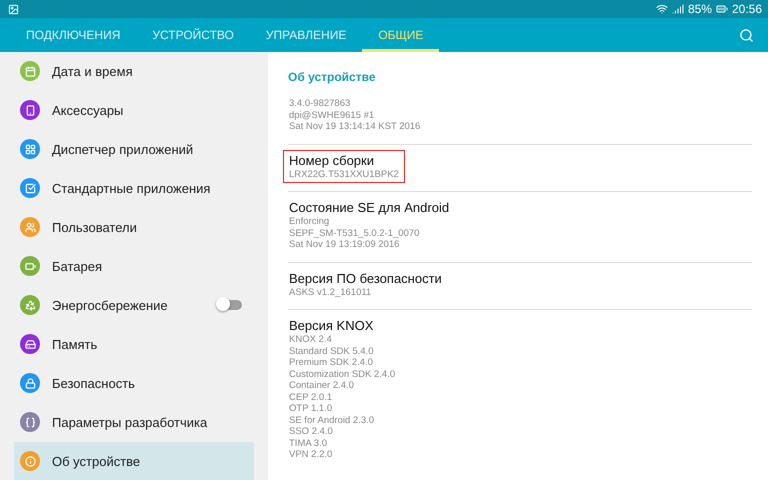 This screenshot has height=480, width=768. I want to click on item-label: Дата и время, so click(93, 71).